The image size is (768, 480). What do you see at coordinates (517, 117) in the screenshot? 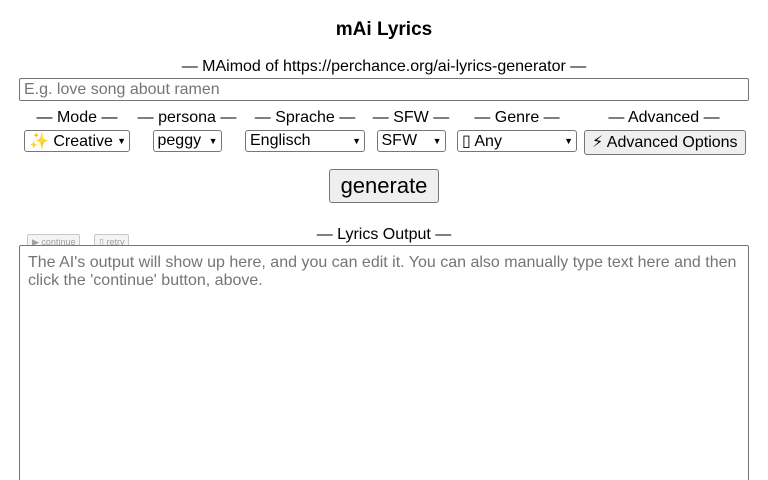
I see `genre-label: — Genre —` at bounding box center [517, 117].